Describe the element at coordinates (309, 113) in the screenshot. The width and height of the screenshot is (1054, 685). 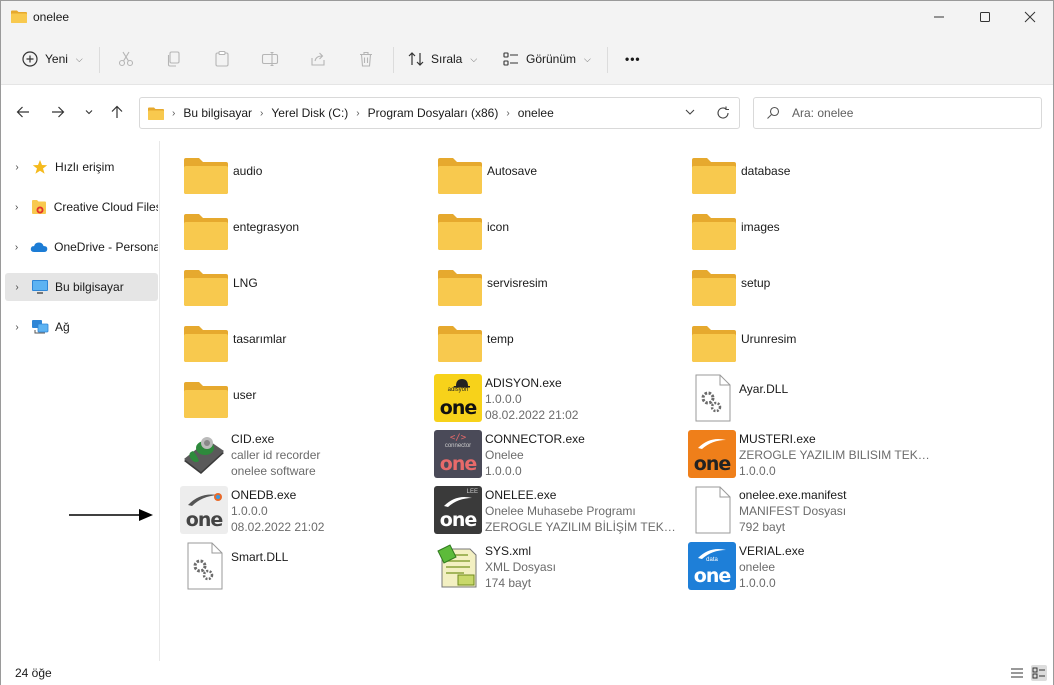
I see `breadcrumb-item: Yerel Disk (C:)` at that location.